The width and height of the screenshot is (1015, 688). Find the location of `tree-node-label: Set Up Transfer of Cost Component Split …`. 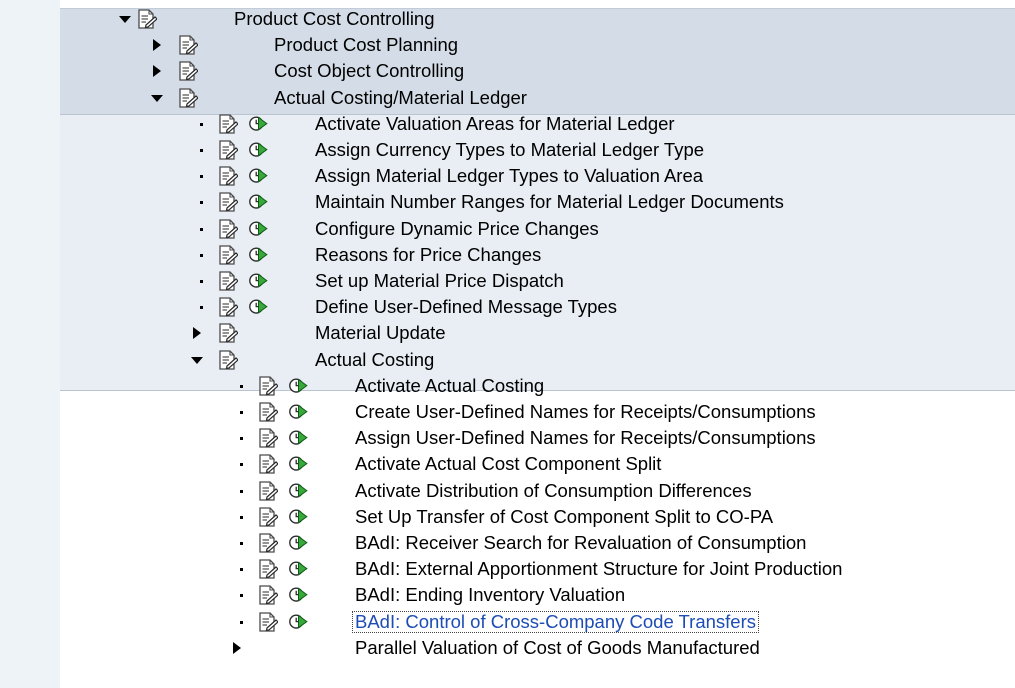

tree-node-label: Set Up Transfer of Cost Component Split … is located at coordinates (564, 516).